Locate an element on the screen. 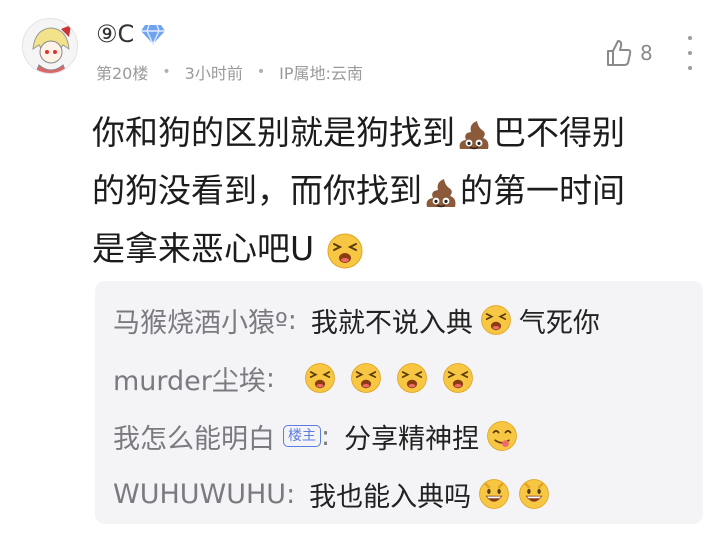 The height and width of the screenshot is (539, 720). reply-item: murder尘埃 : is located at coordinates (408, 378).